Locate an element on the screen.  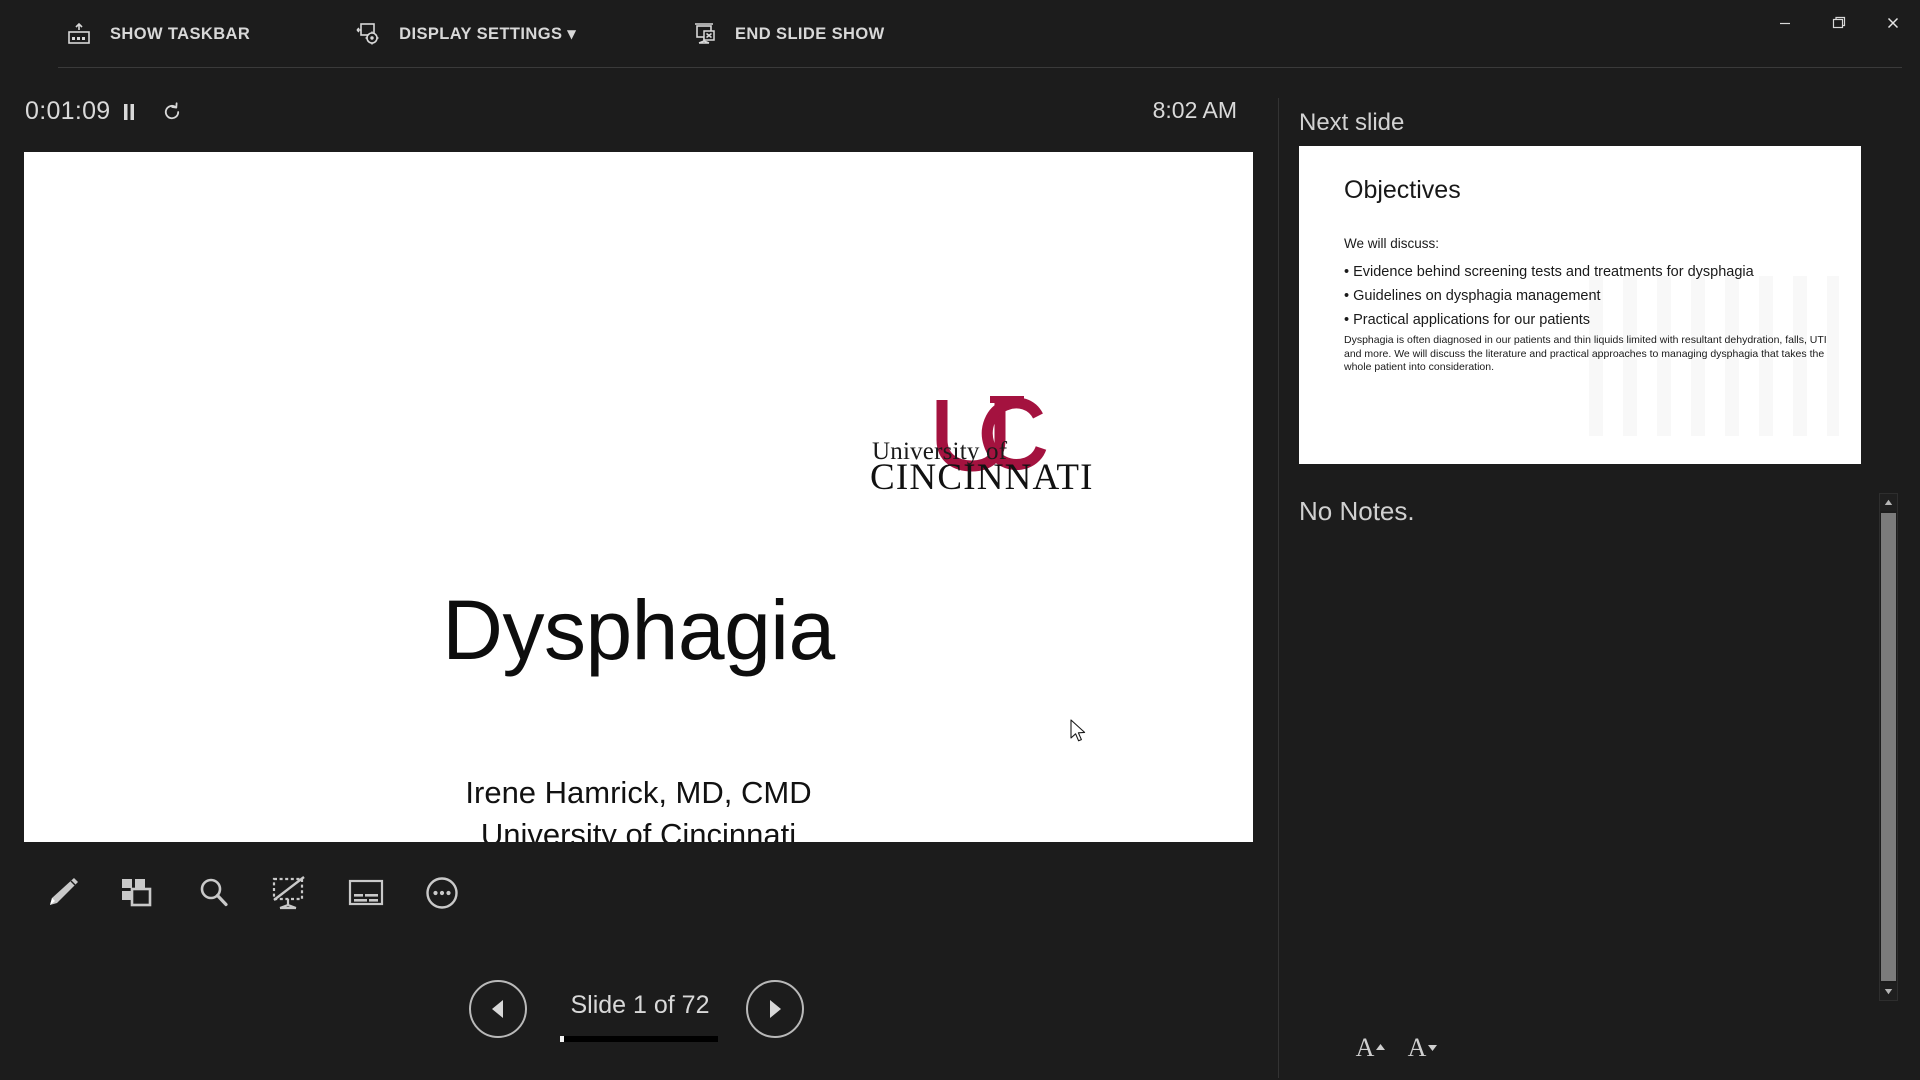
previous-slide-button is located at coordinates (498, 1009).